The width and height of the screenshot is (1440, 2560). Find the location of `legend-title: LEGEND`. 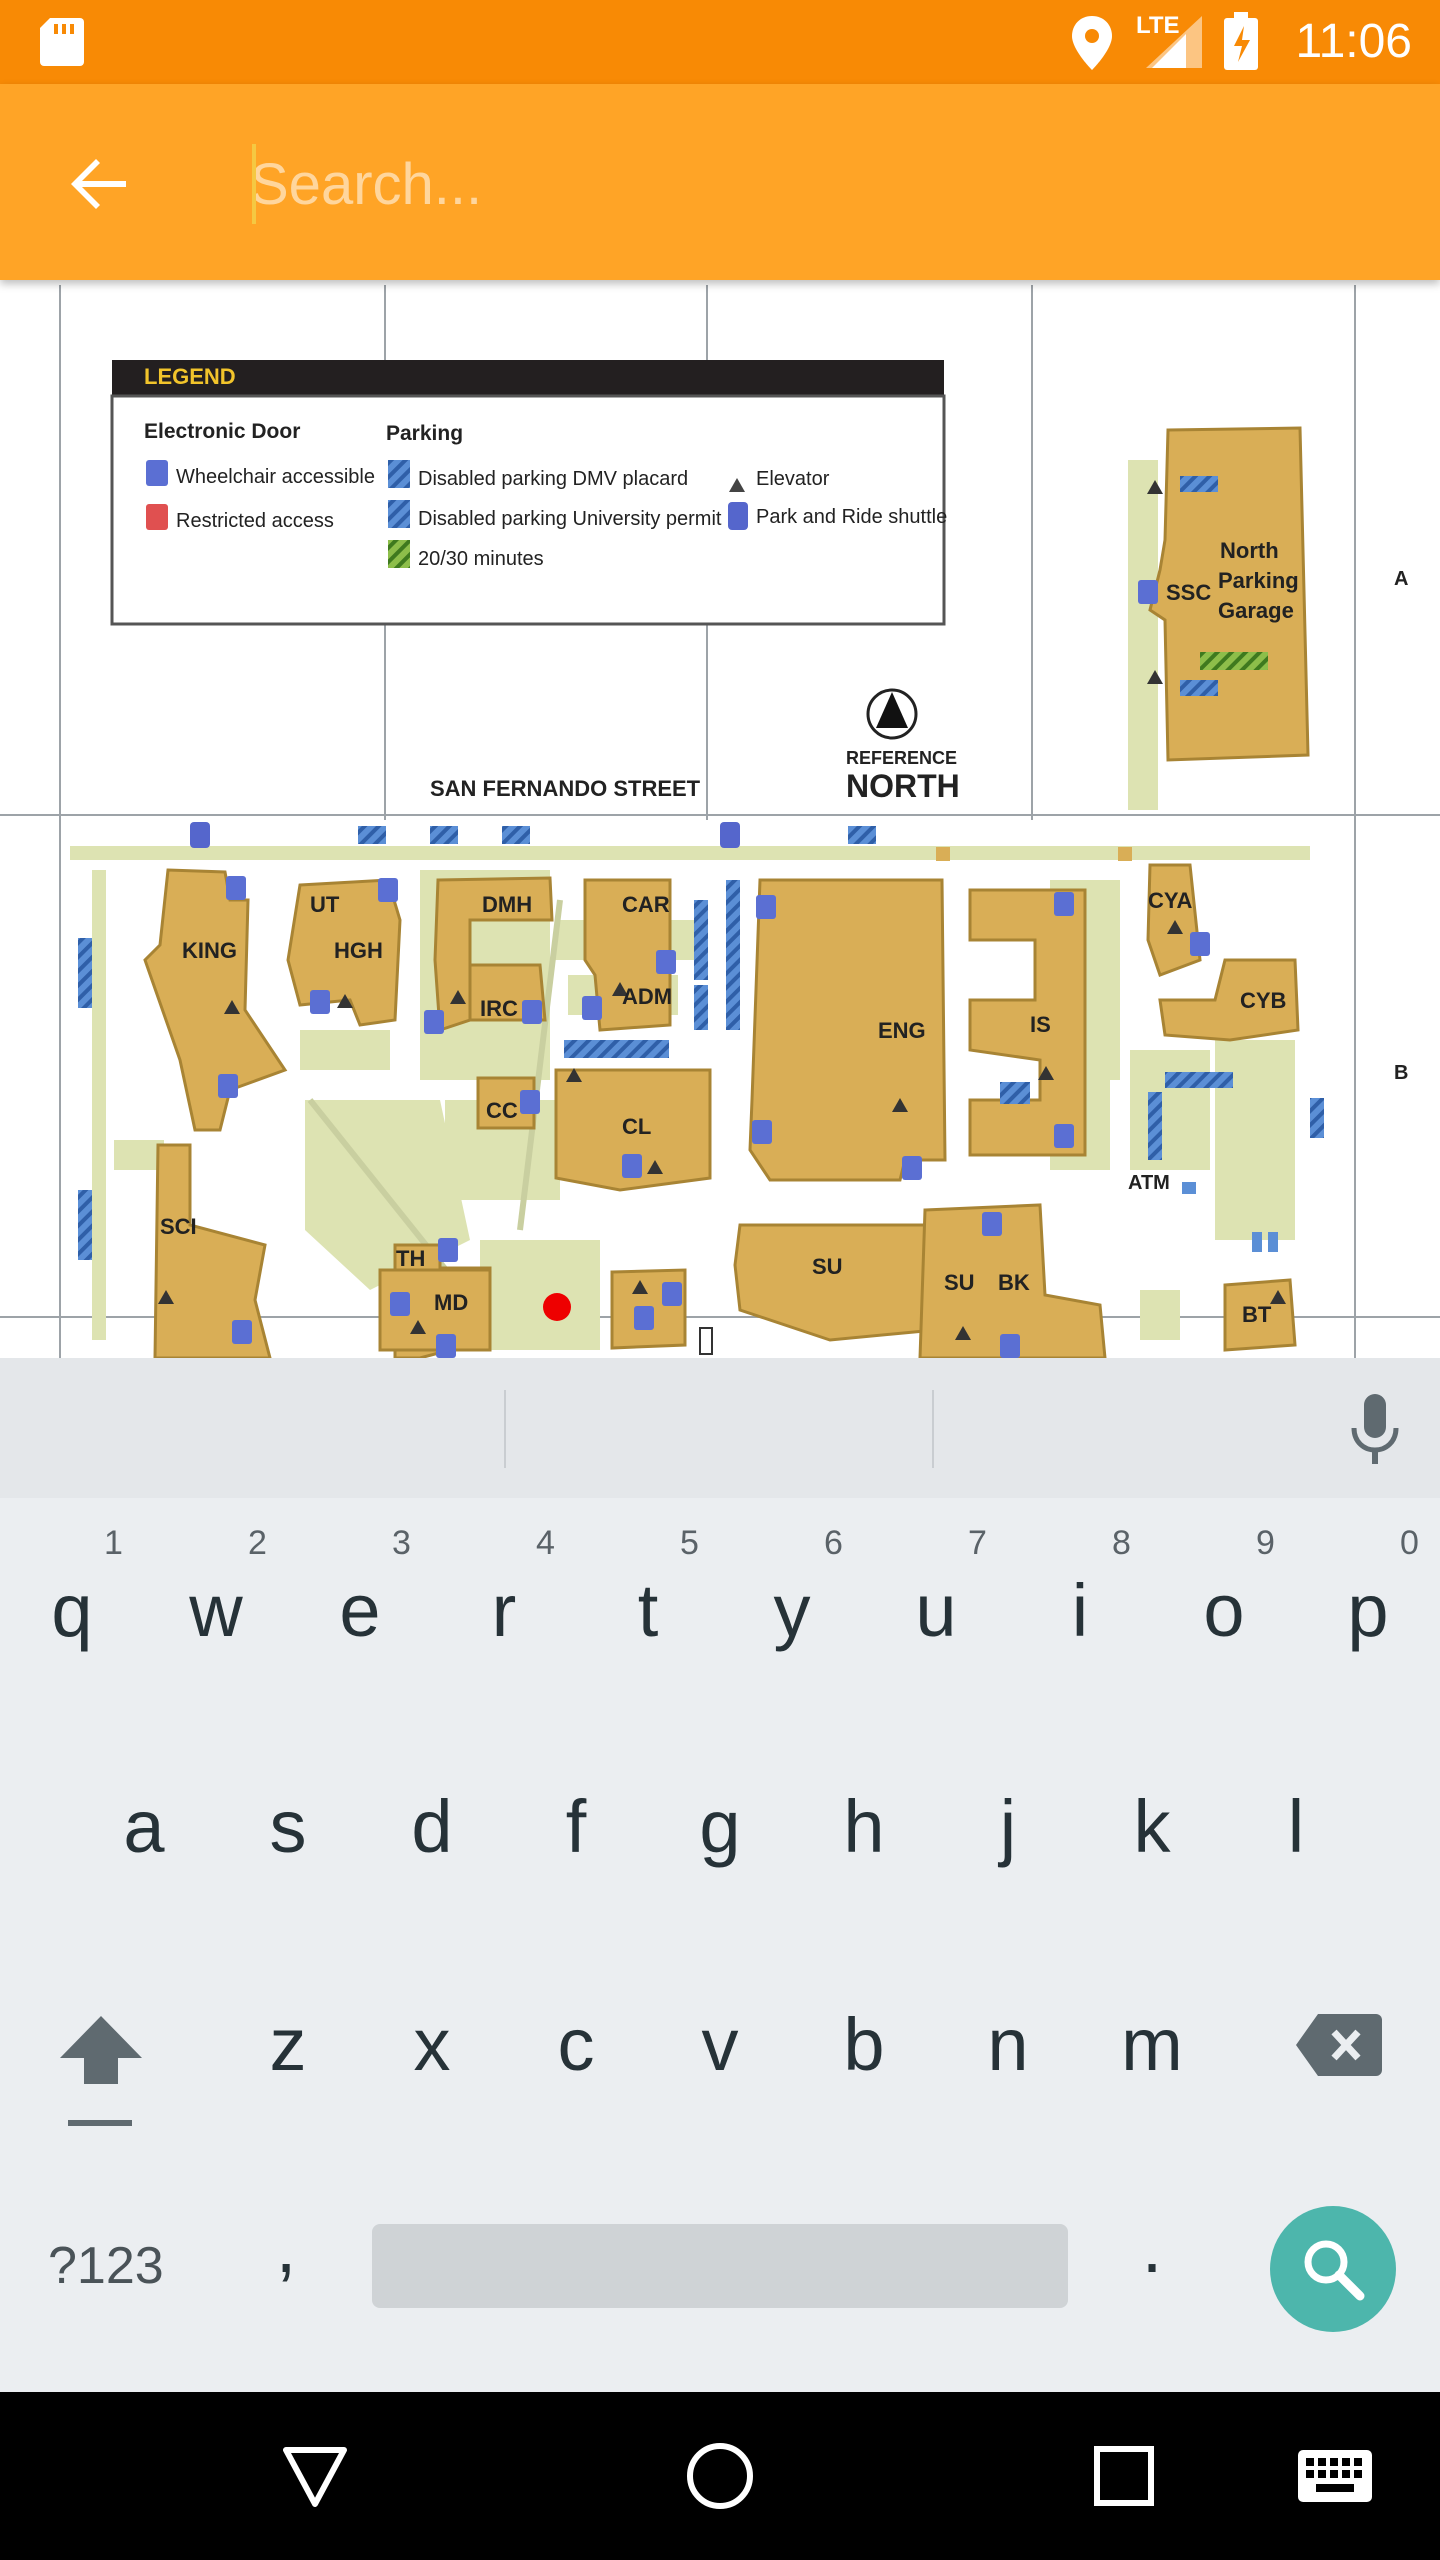

legend-title: LEGEND is located at coordinates (190, 376).